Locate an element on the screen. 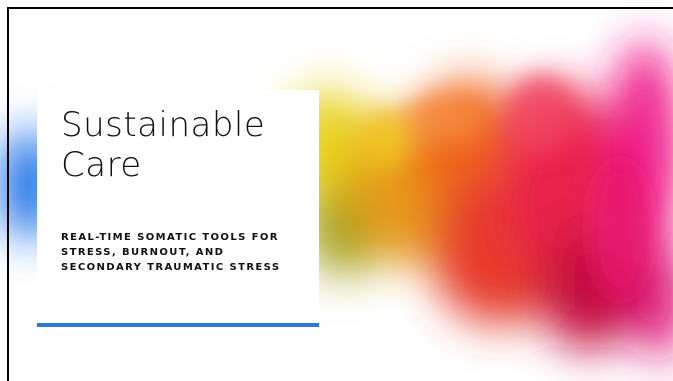 The image size is (673, 381). accent-bar is located at coordinates (178, 325).